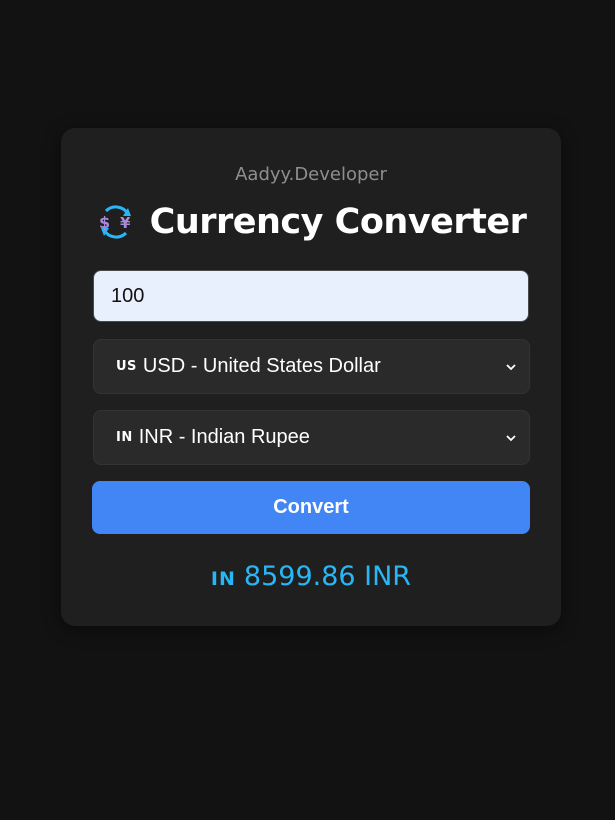 The width and height of the screenshot is (615, 820). I want to click on convert-button: Convert, so click(311, 507).